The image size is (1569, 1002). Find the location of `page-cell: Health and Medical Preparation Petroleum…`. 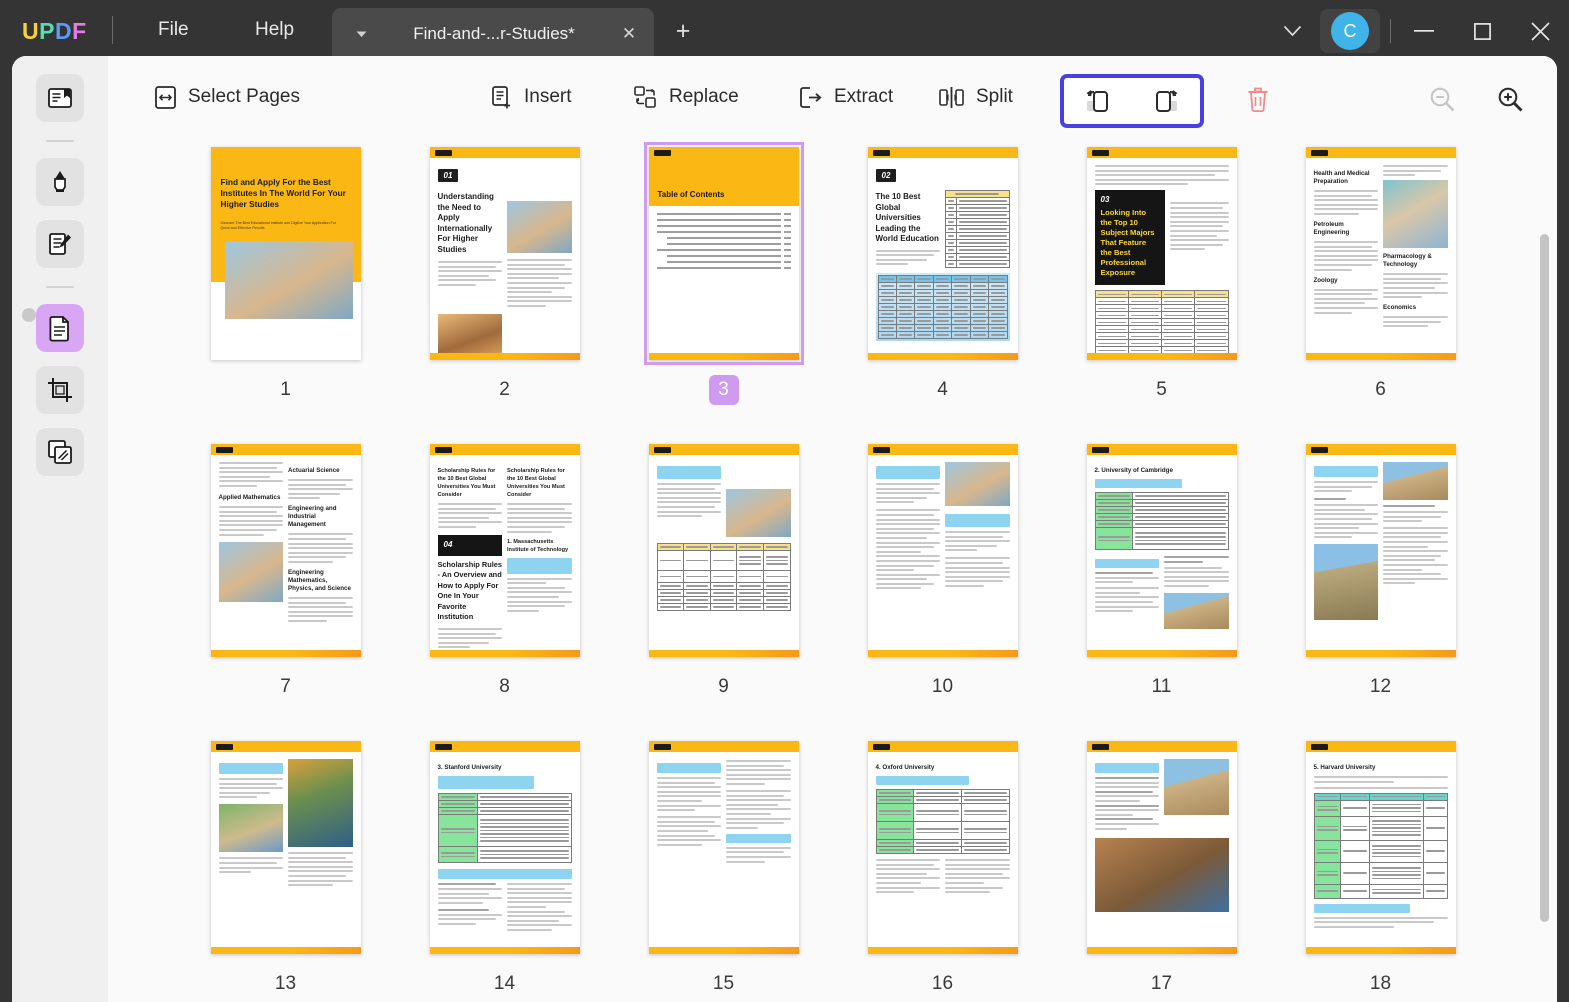

page-cell: Health and Medical Preparation Petroleum… is located at coordinates (1380, 295).